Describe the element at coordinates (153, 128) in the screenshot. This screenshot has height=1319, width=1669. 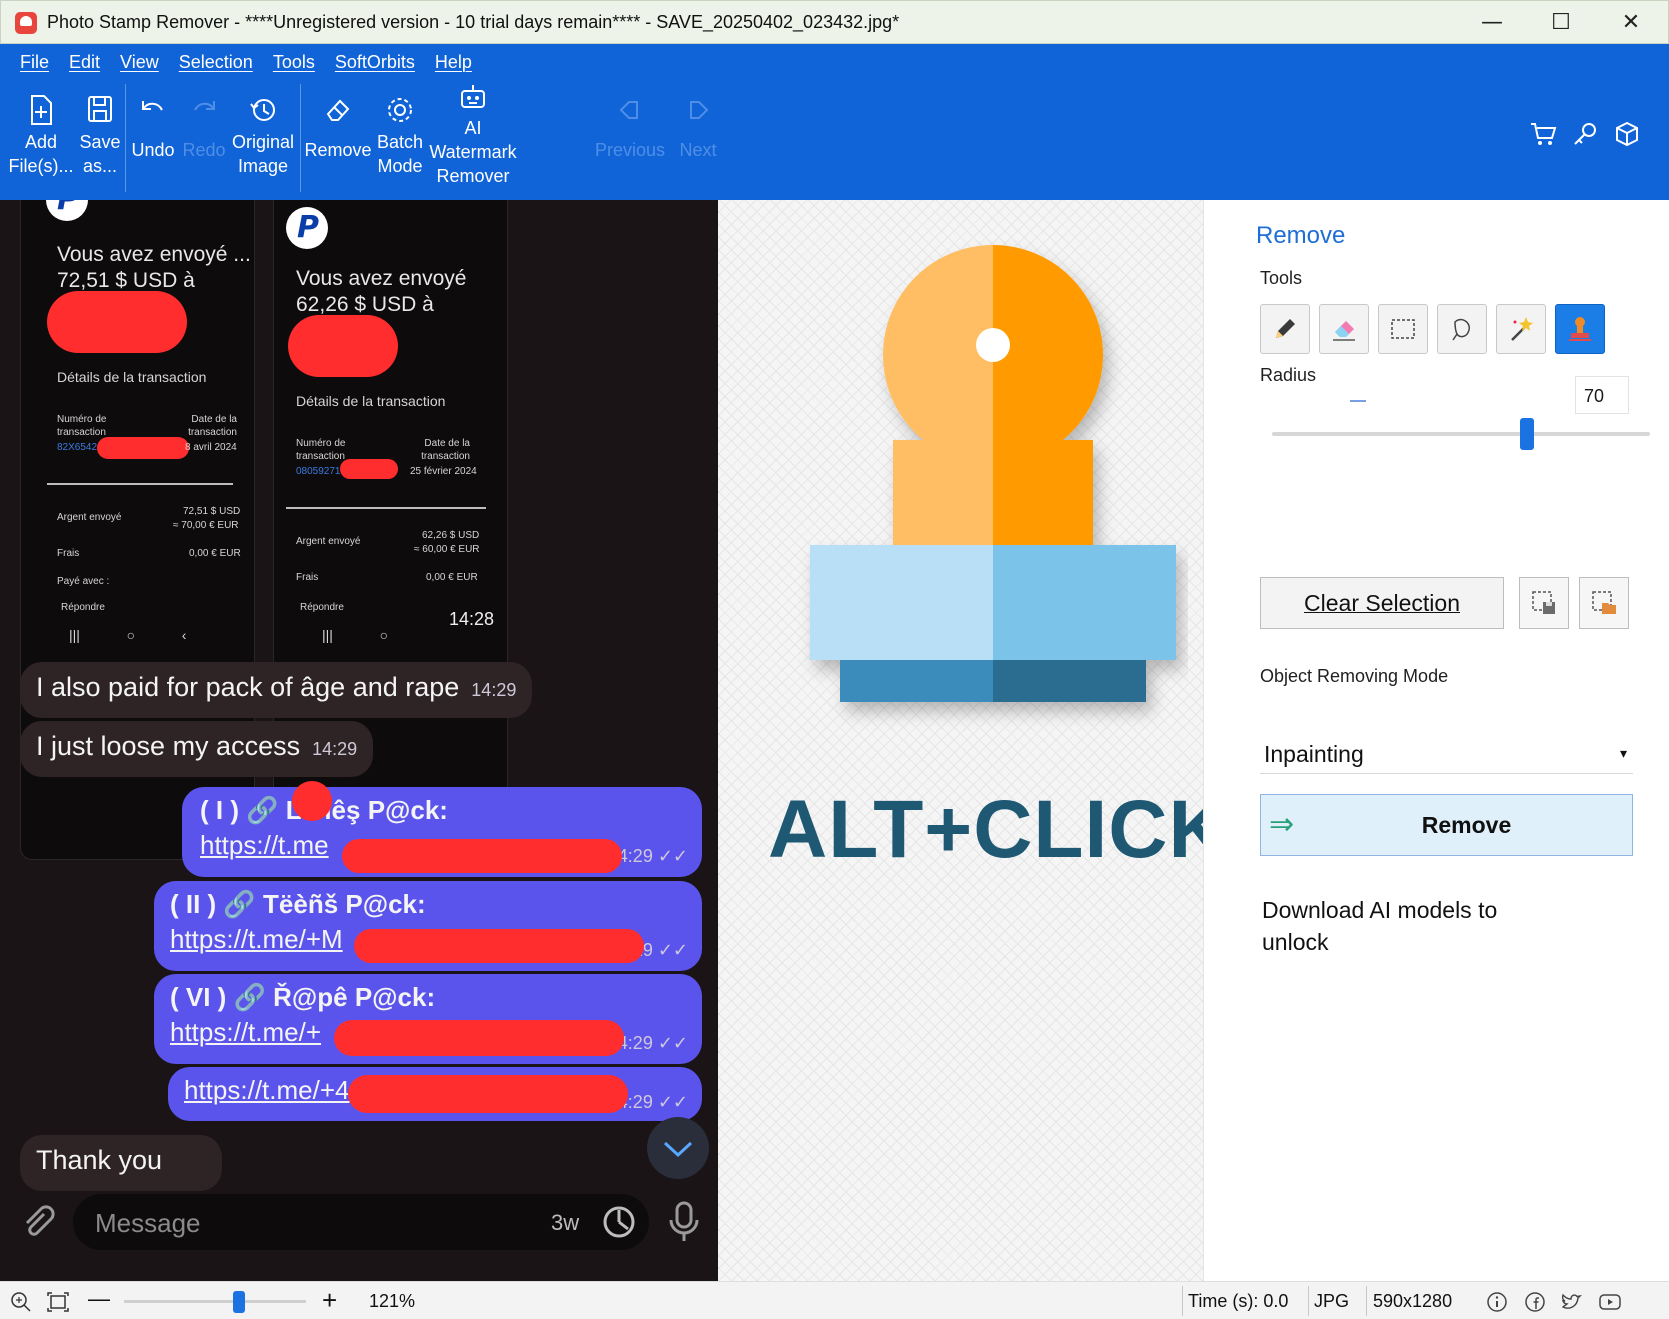
I see `undo-button: Undo` at that location.